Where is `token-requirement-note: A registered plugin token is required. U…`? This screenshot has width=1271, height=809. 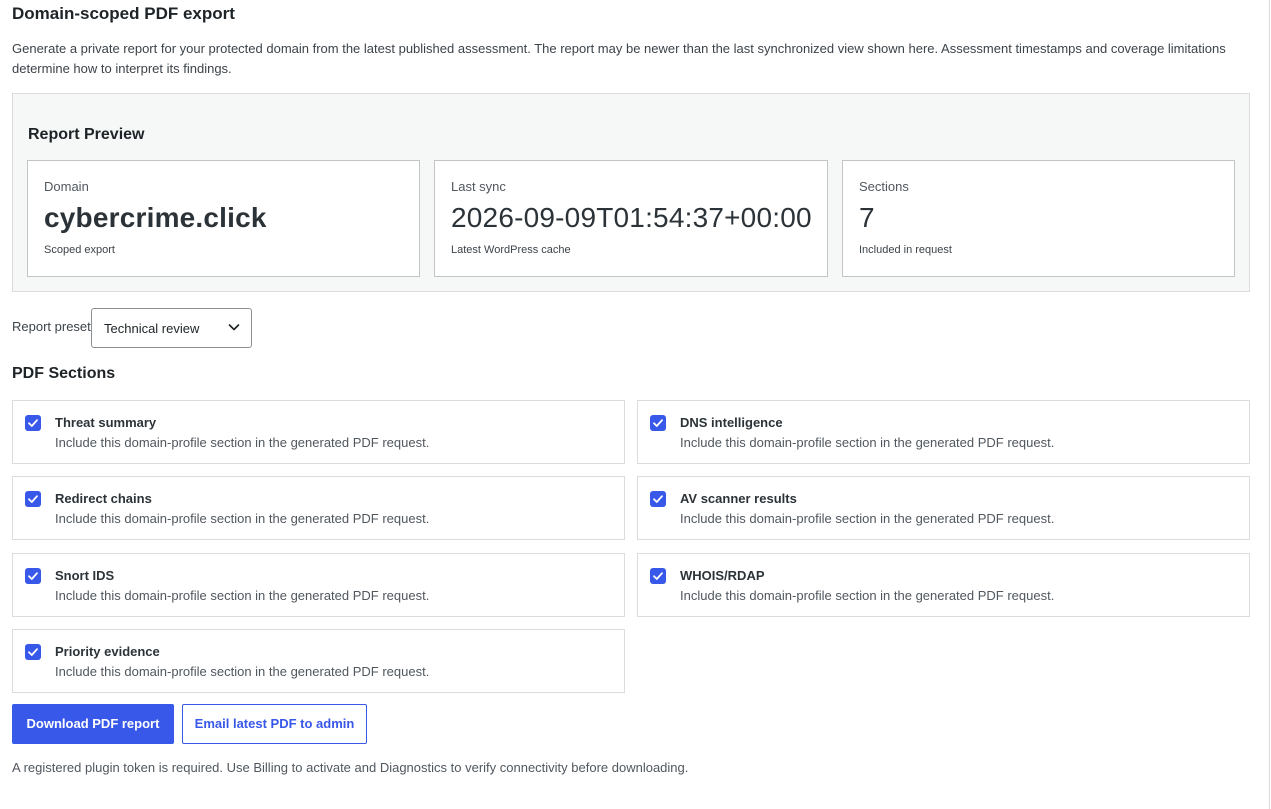 token-requirement-note: A registered plugin token is required. U… is located at coordinates (350, 767).